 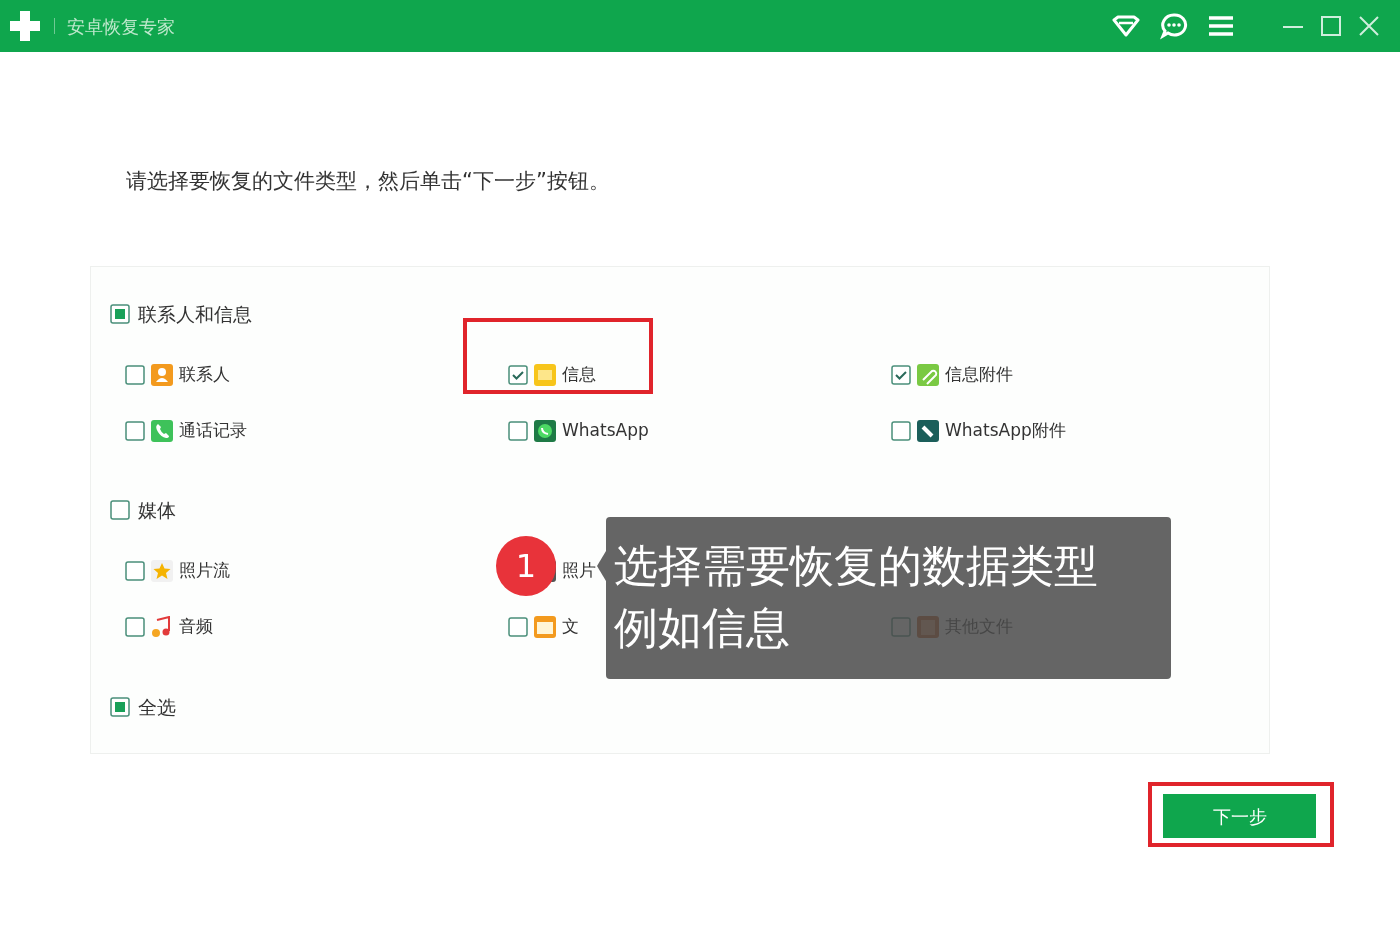 I want to click on option-label: 文, so click(x=570, y=626).